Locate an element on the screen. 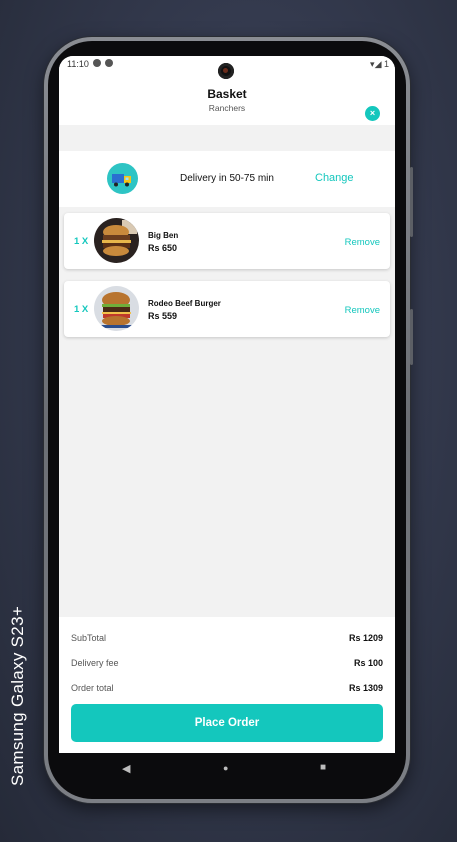 Image resolution: width=457 pixels, height=842 pixels. item-price: Rs 650 is located at coordinates (163, 248).